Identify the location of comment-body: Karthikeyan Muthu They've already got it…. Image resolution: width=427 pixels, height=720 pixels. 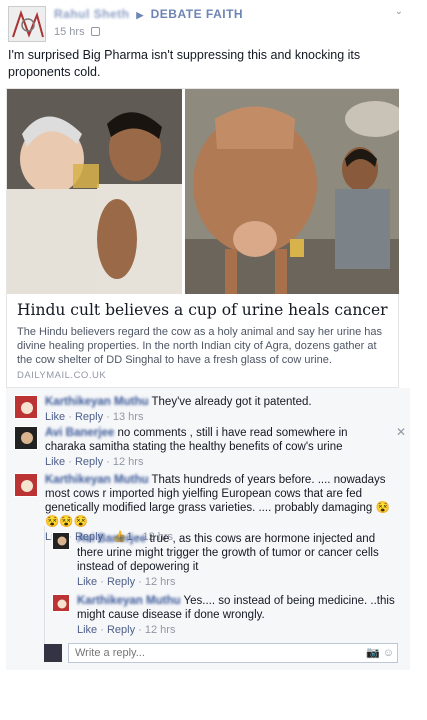
(210, 409).